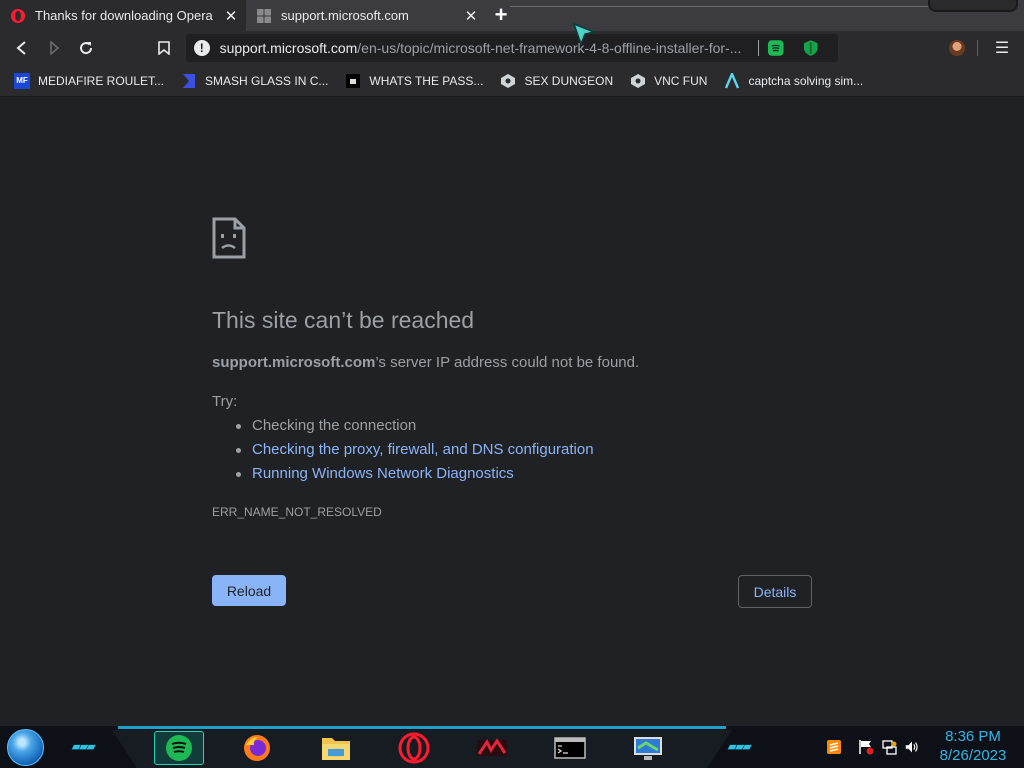  I want to click on file-explorer-app-icon, so click(336, 748).